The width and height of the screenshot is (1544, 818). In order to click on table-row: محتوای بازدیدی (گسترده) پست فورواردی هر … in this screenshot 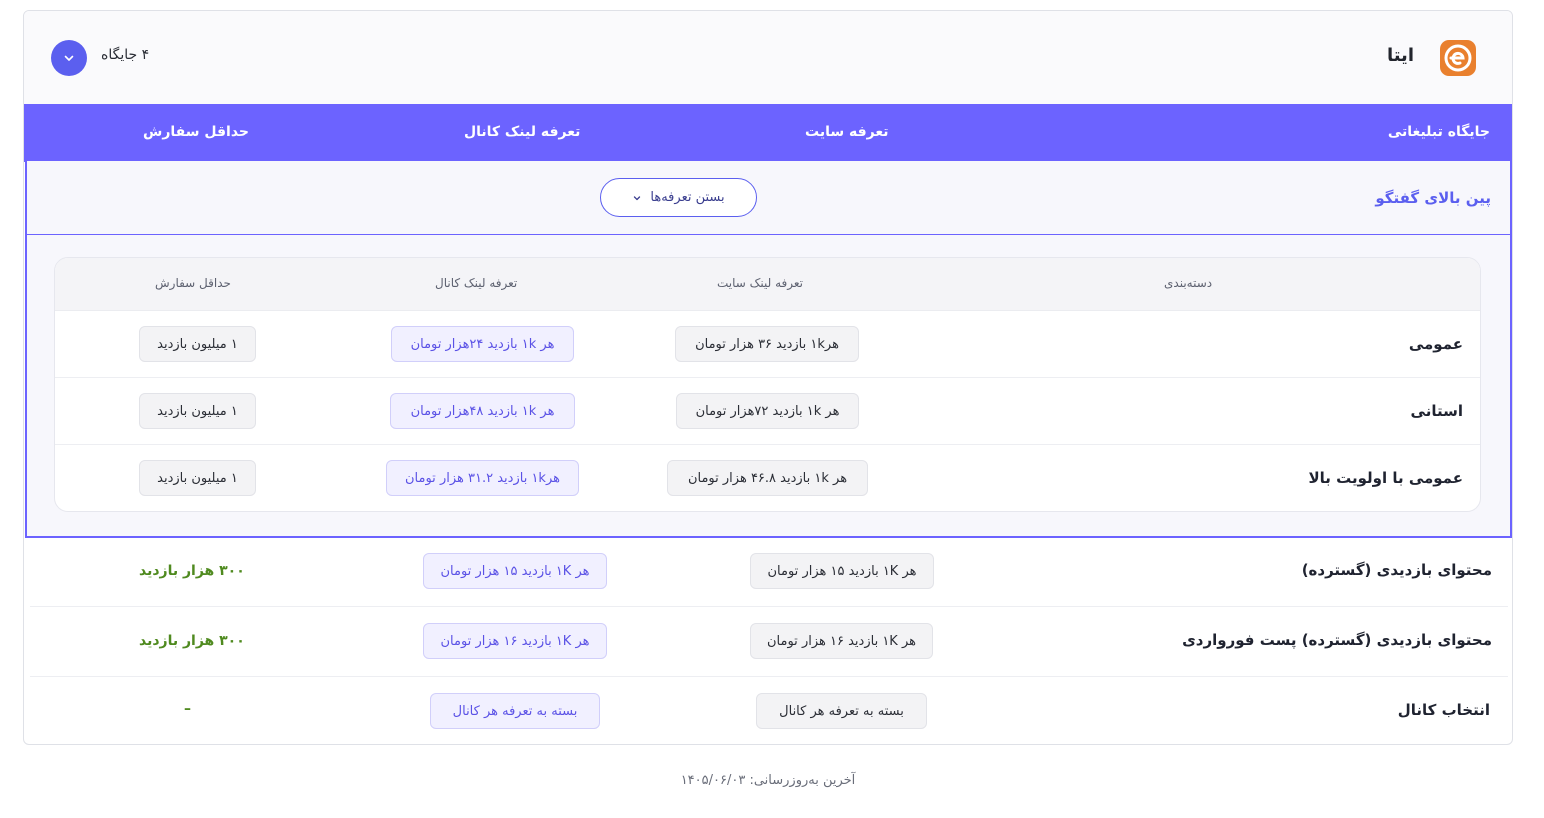, I will do `click(769, 642)`.